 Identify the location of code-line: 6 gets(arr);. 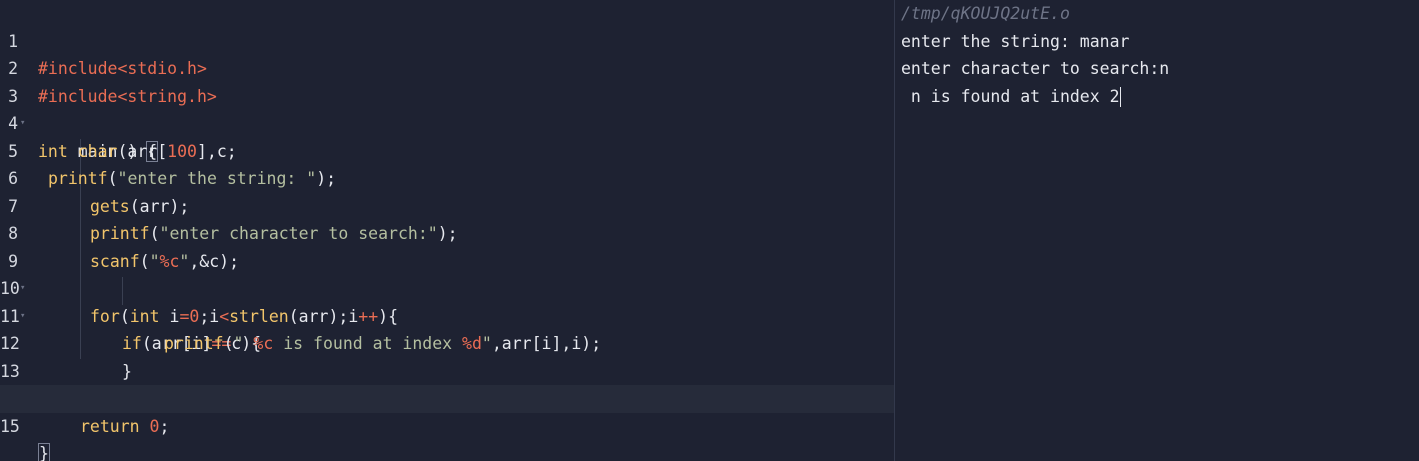
(447, 177).